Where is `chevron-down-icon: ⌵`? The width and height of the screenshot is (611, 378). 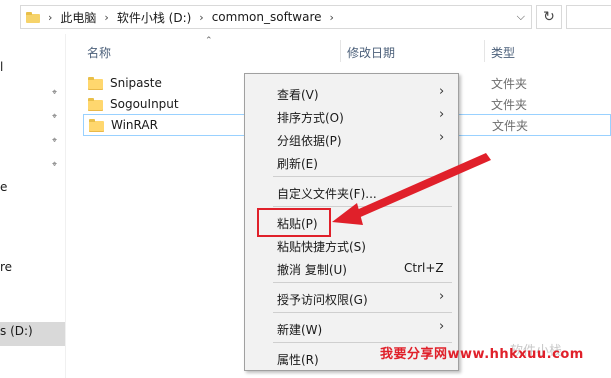 chevron-down-icon: ⌵ is located at coordinates (521, 17).